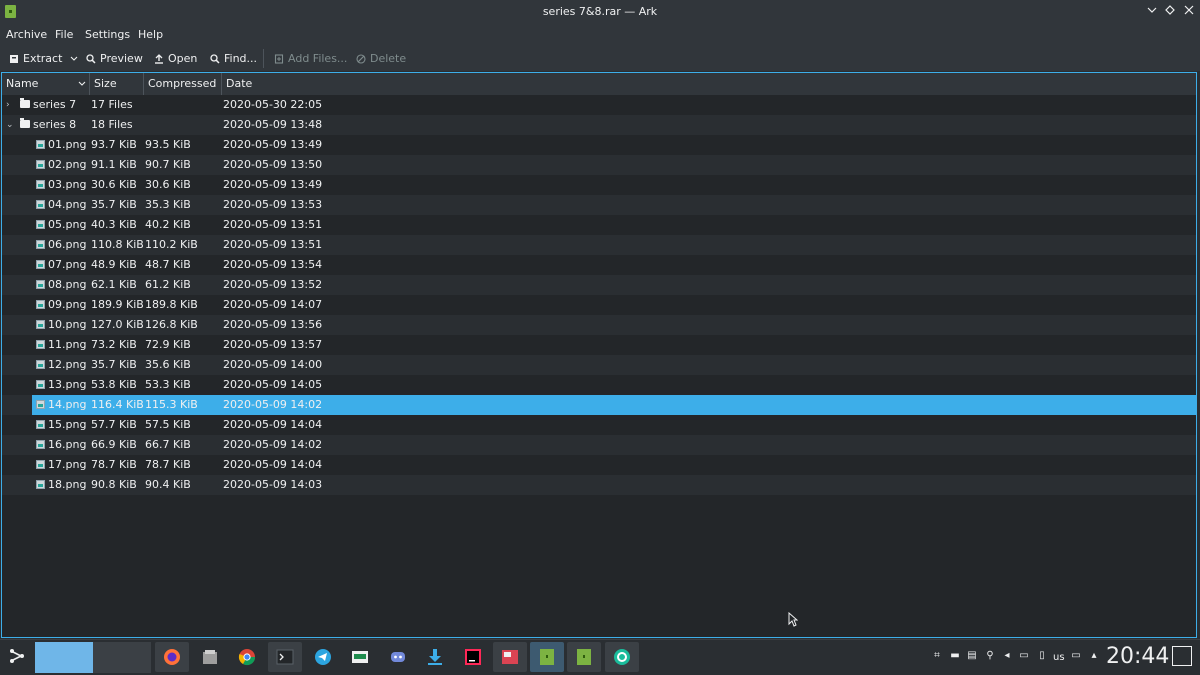 The width and height of the screenshot is (1200, 675). Describe the element at coordinates (168, 284) in the screenshot. I see `file-compressed-size: 61.2 KiB` at that location.